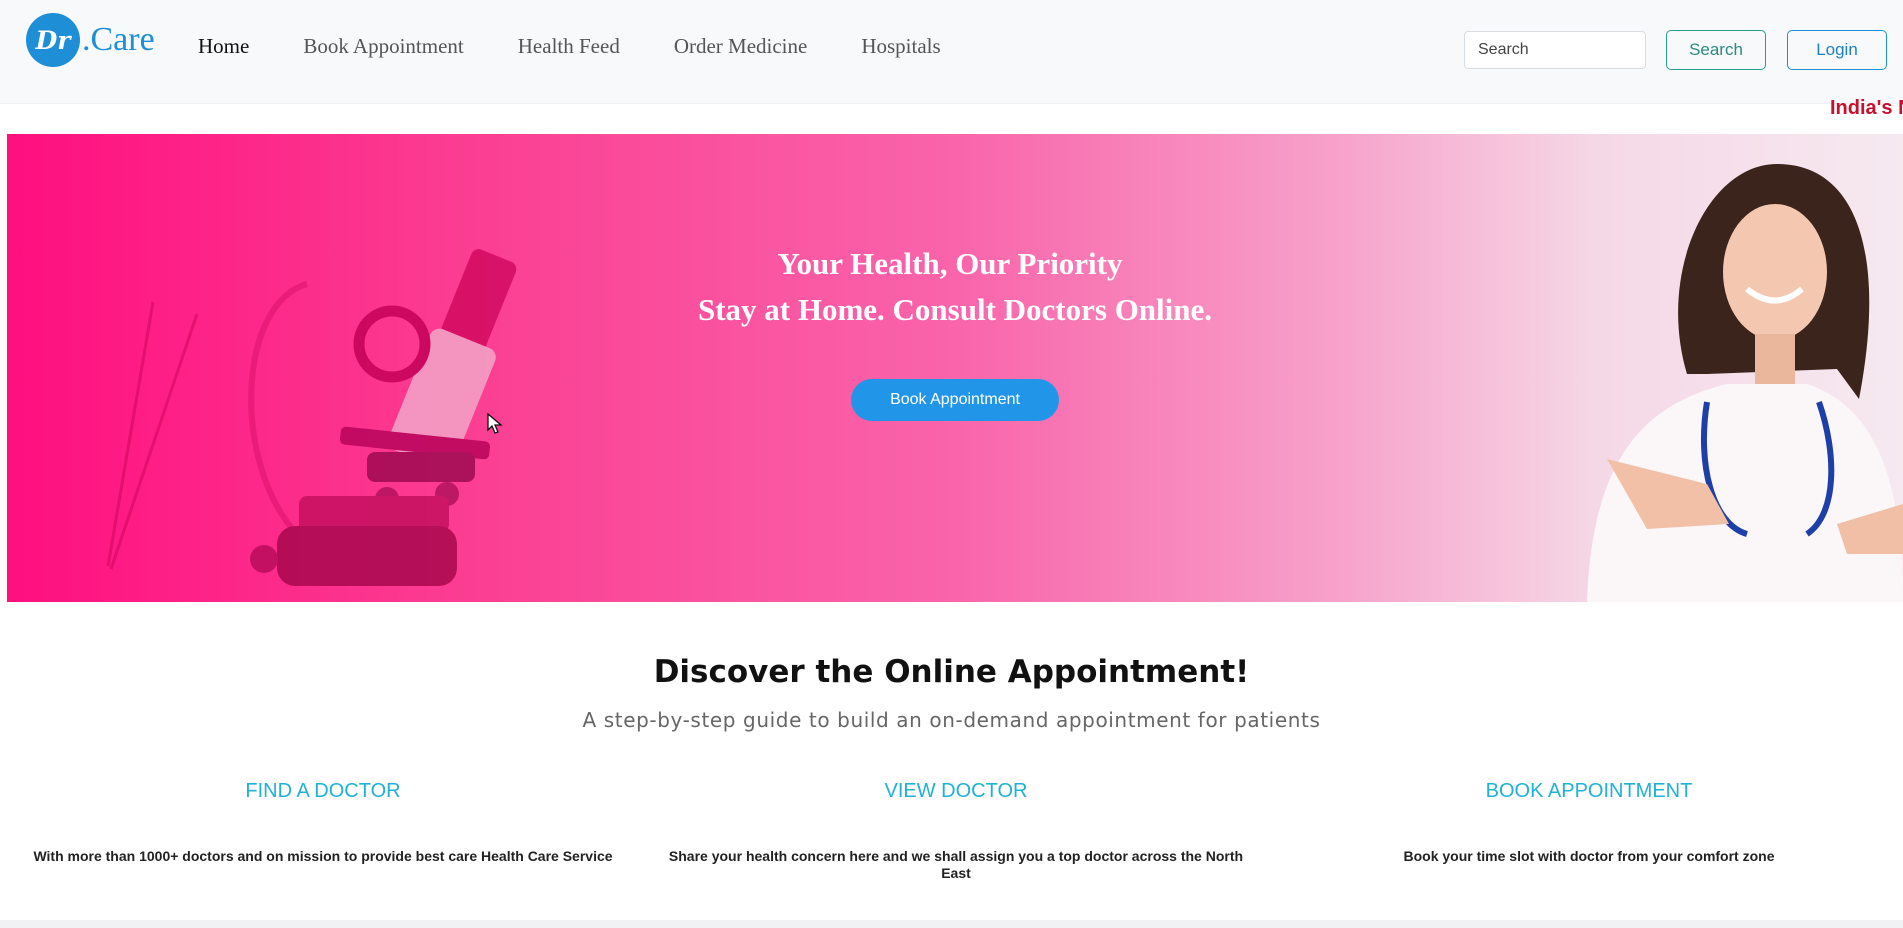  I want to click on discover-title: Discover the Online Appointment!, so click(951, 672).